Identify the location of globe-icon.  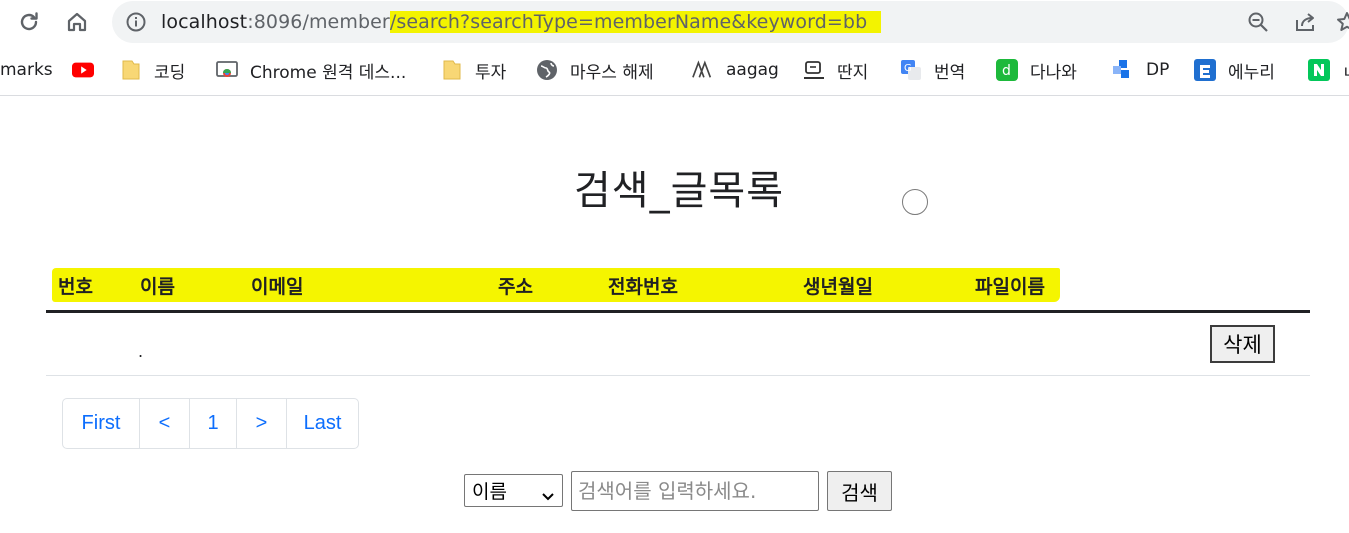
(547, 70).